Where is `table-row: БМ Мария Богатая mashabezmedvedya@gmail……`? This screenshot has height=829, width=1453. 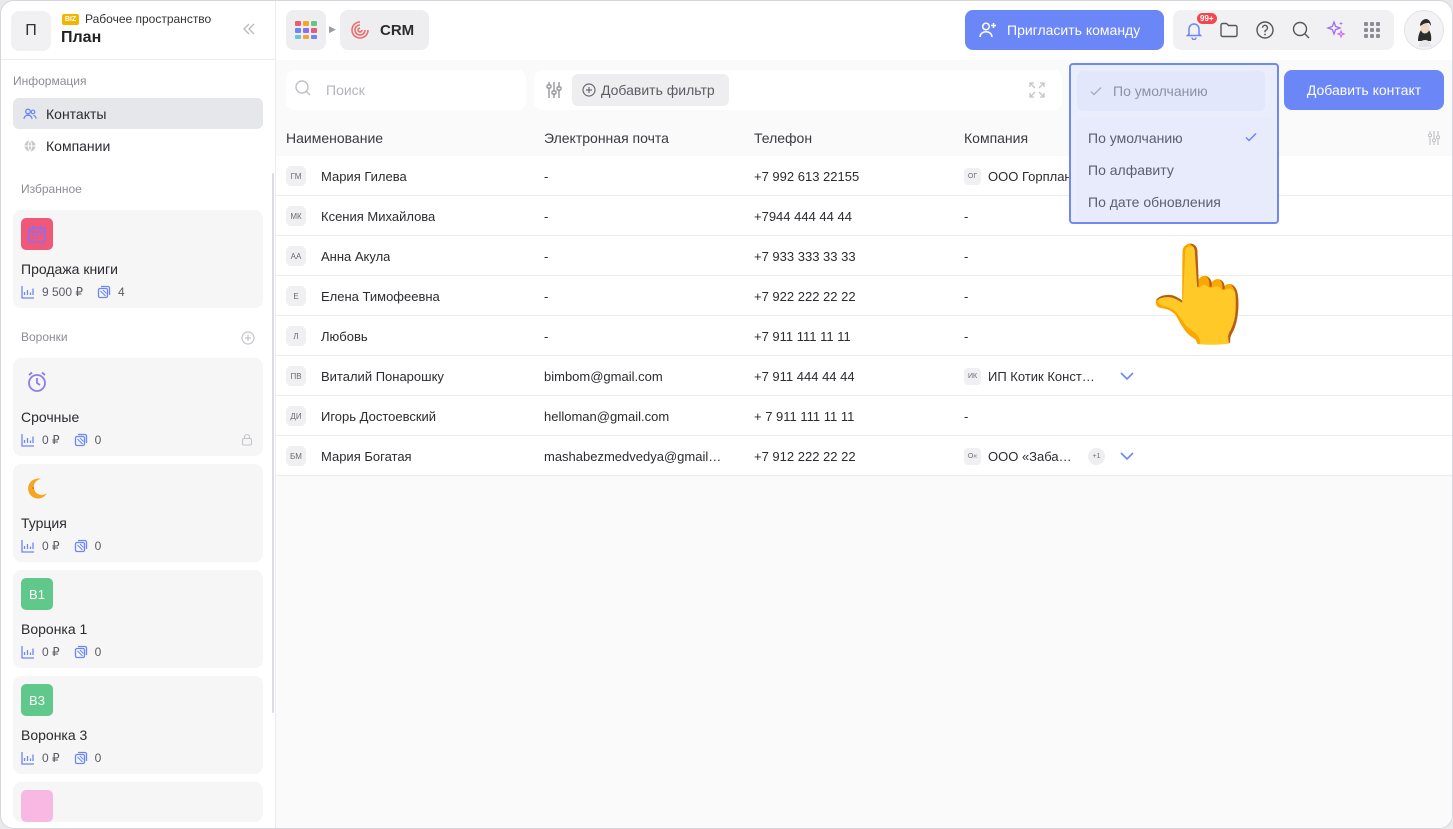
table-row: БМ Мария Богатая mashabezmedvedya@gmail…… is located at coordinates (864, 456).